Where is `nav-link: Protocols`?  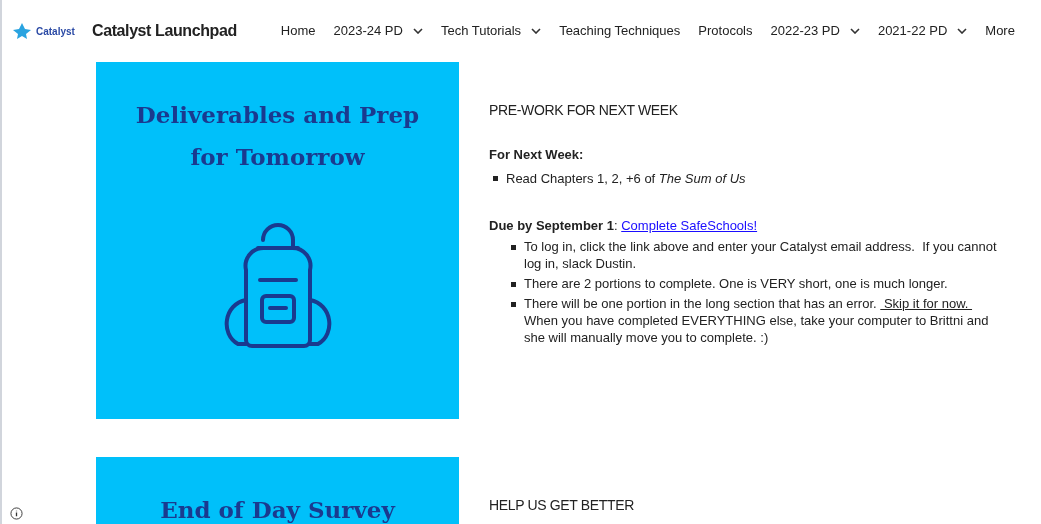 nav-link: Protocols is located at coordinates (725, 31).